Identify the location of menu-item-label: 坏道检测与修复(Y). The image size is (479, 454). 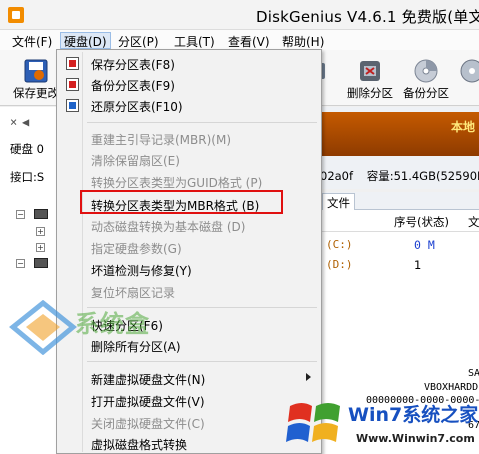
(141, 271).